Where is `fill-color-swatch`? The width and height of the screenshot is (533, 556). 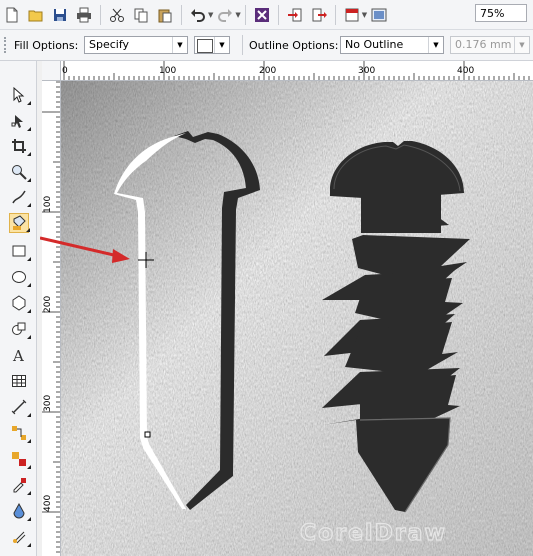
fill-color-swatch is located at coordinates (205, 46).